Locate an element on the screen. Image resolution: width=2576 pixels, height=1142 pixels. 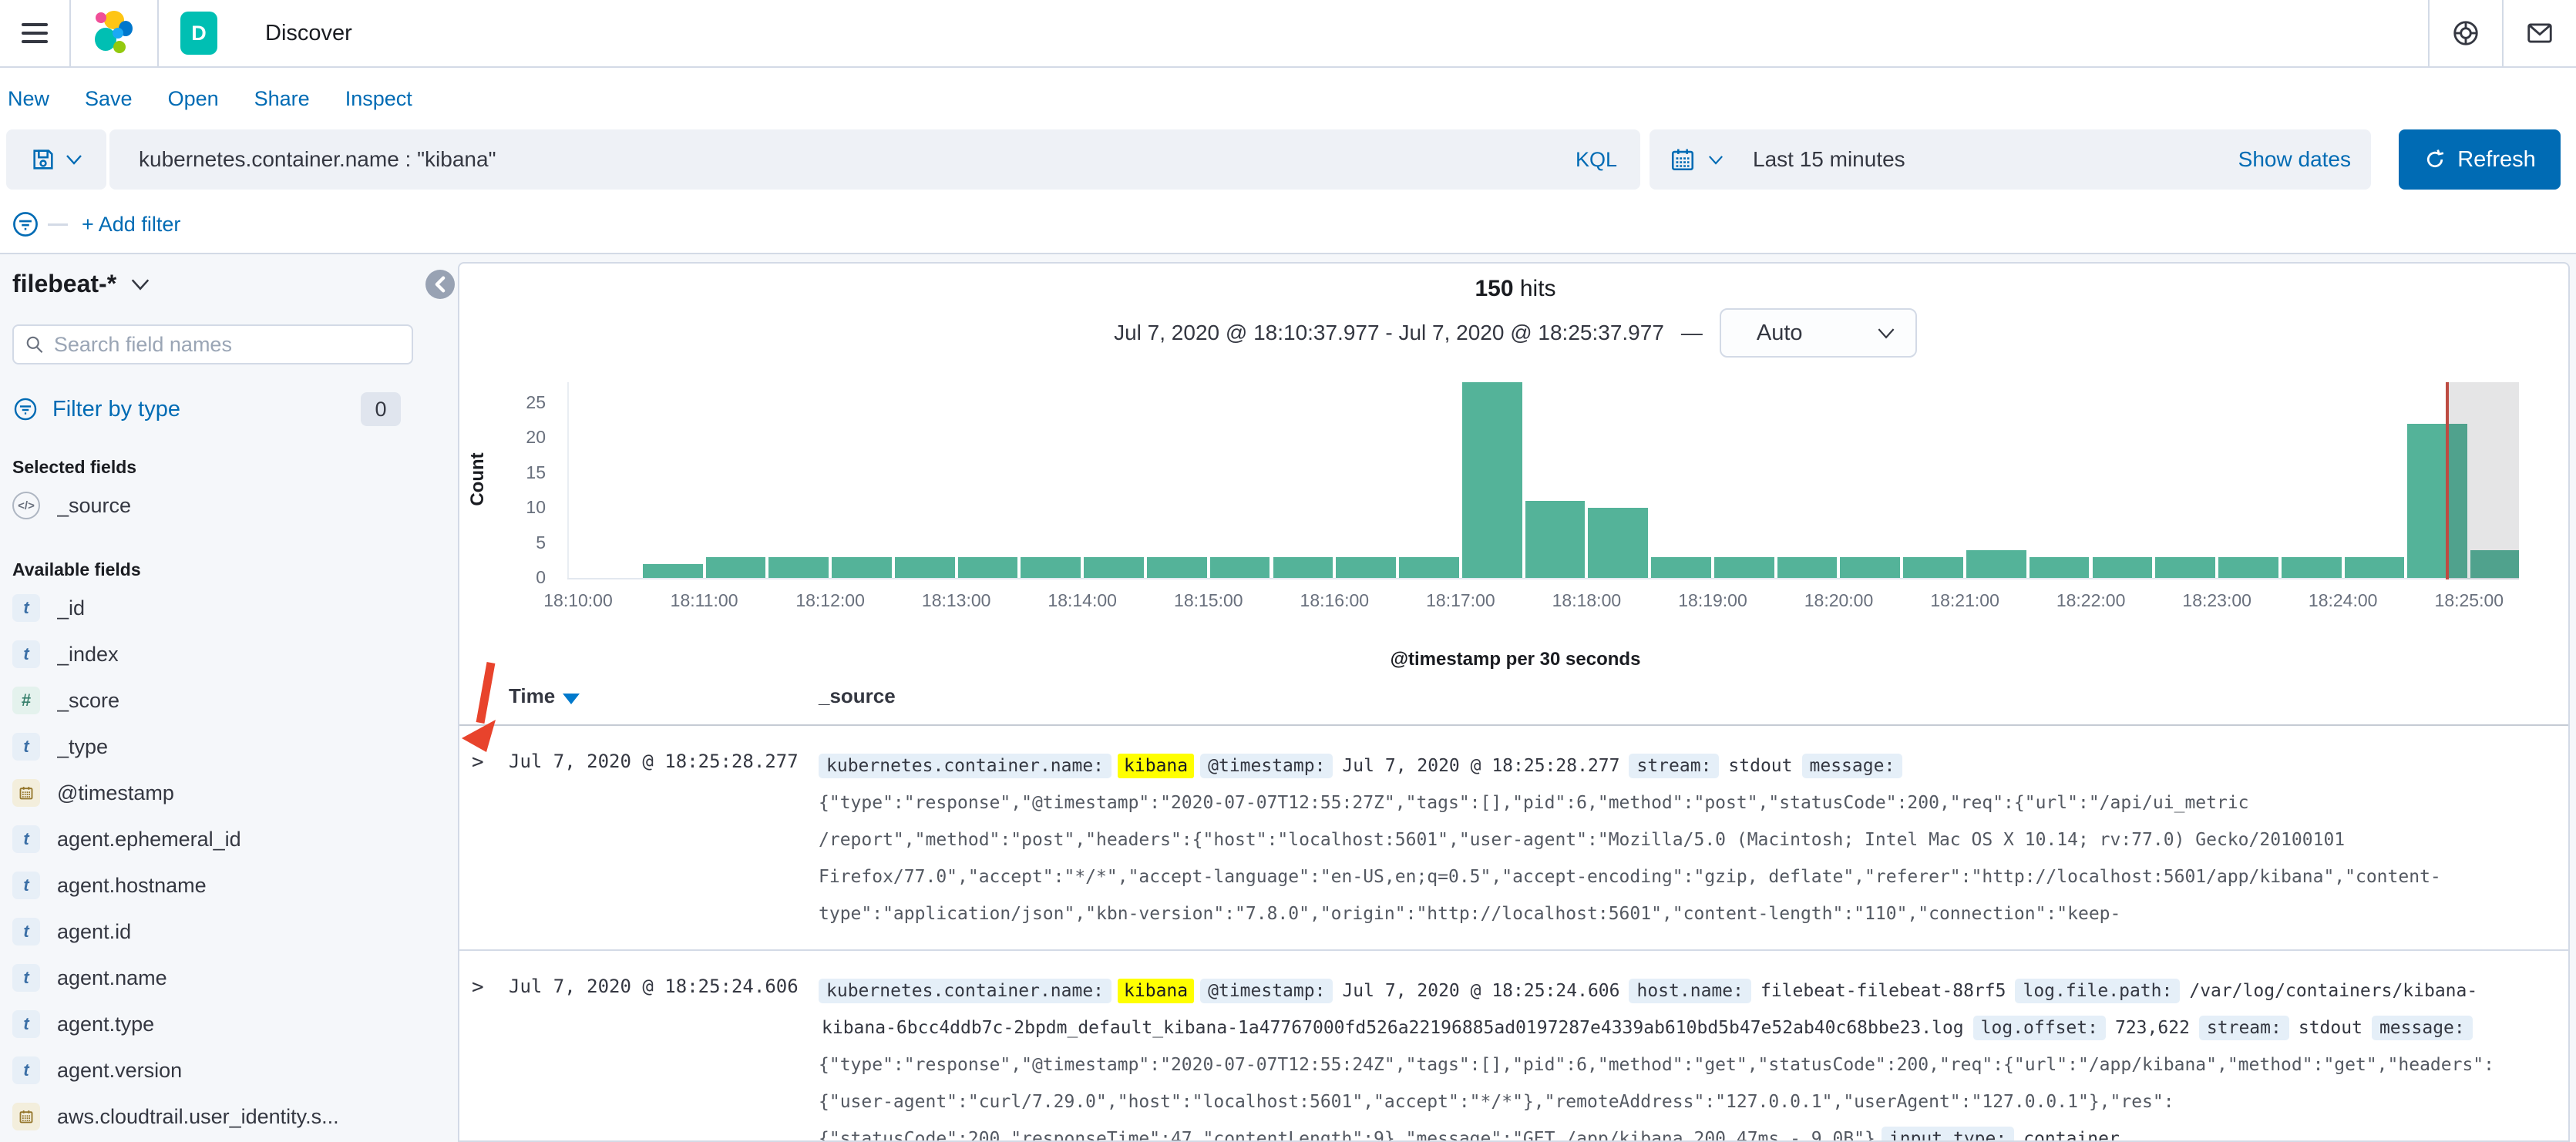
hamburger-icon is located at coordinates (35, 33).